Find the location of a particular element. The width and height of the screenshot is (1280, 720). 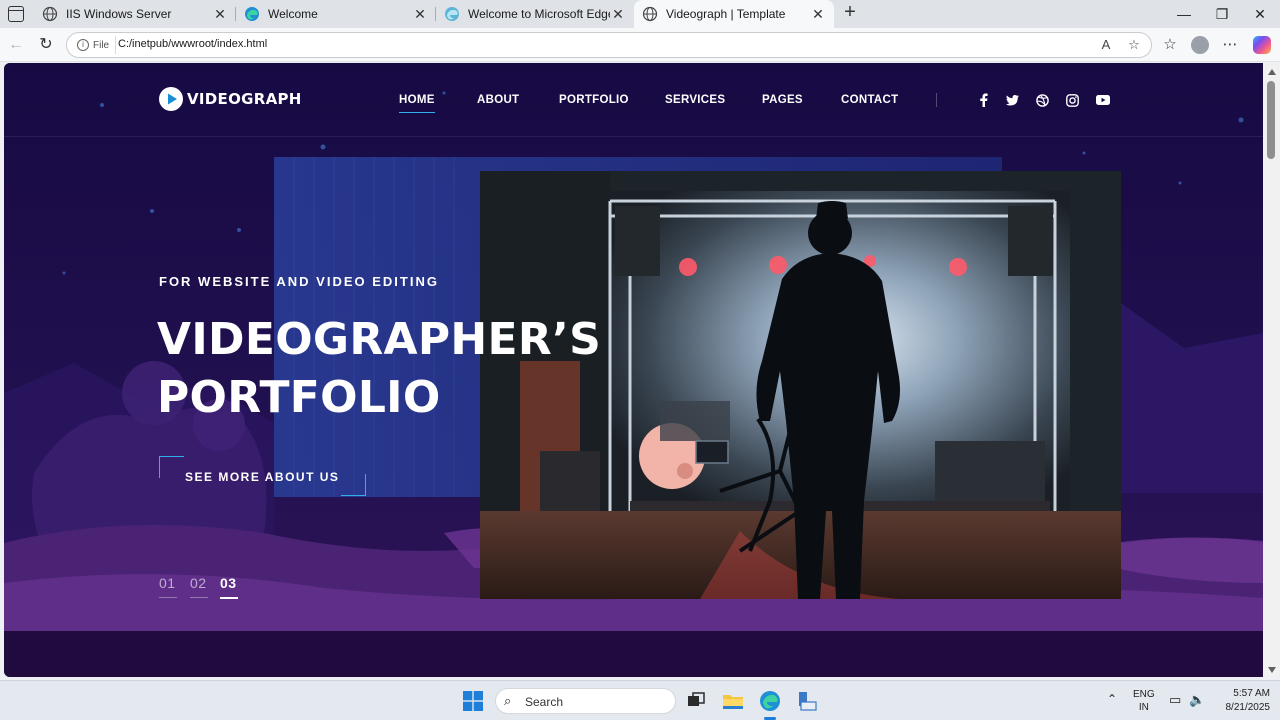

region-code: IN is located at coordinates (1143, 707).